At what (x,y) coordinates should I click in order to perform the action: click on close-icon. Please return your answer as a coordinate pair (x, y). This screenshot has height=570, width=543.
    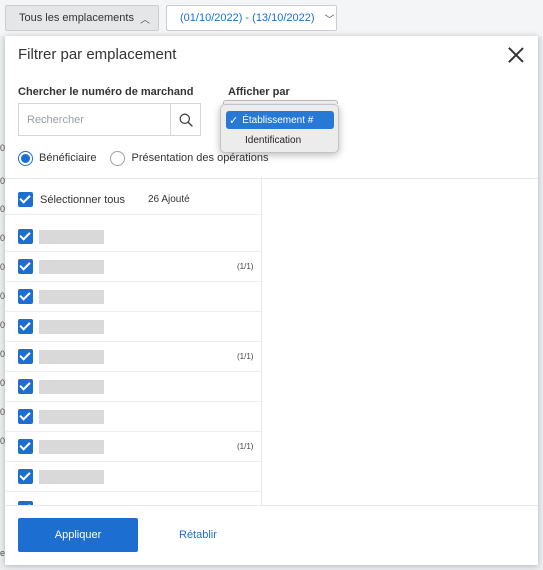
    Looking at the image, I should click on (516, 55).